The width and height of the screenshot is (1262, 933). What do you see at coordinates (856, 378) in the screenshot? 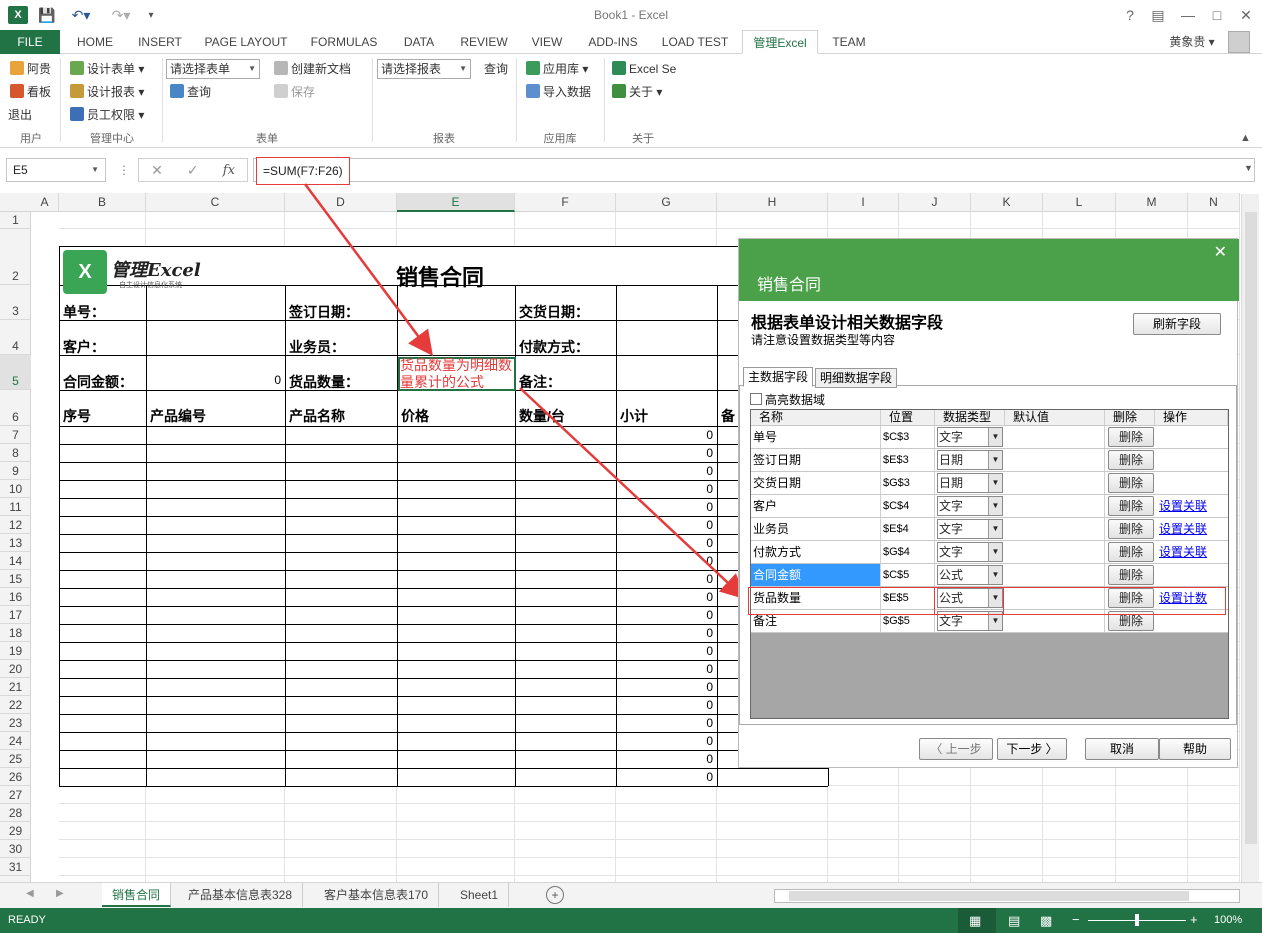
I see `tab-detail-fields: 明细数据字段` at bounding box center [856, 378].